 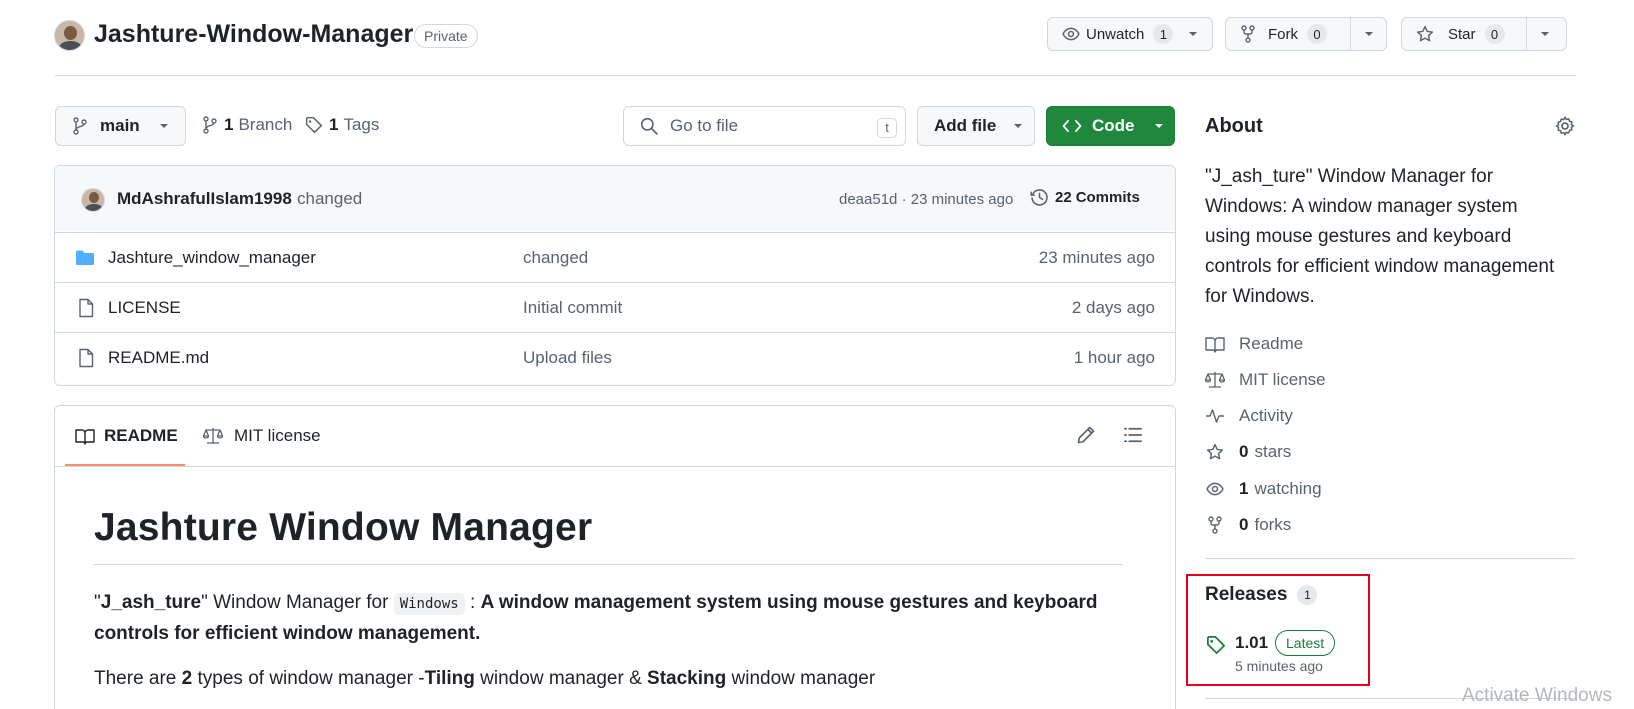 I want to click on pulse-icon, so click(x=1215, y=416).